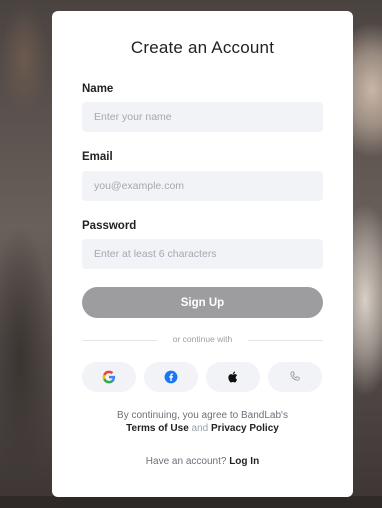 The image size is (382, 508). I want to click on login-prompt: Have an account? Log In, so click(202, 461).